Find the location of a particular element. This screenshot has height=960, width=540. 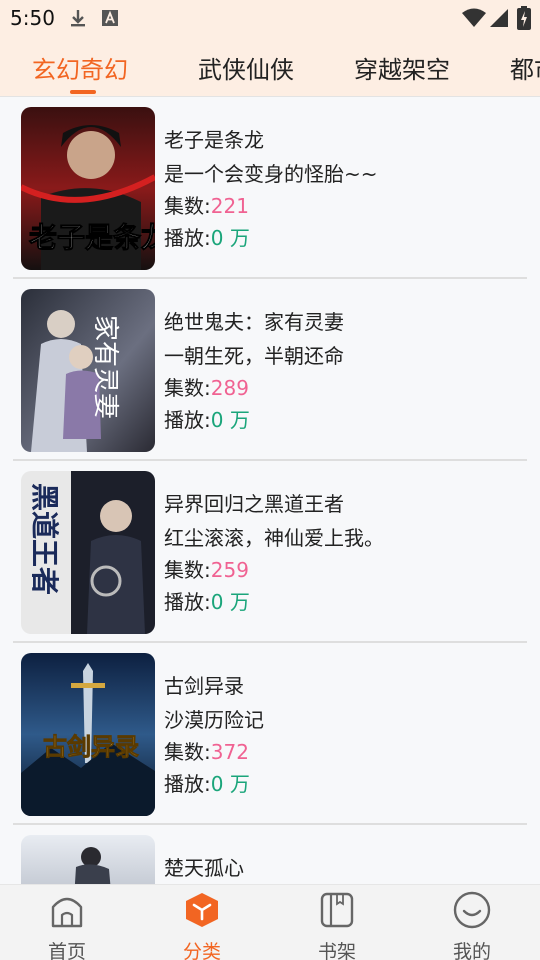

episode-count-value: 289 is located at coordinates (229, 388).